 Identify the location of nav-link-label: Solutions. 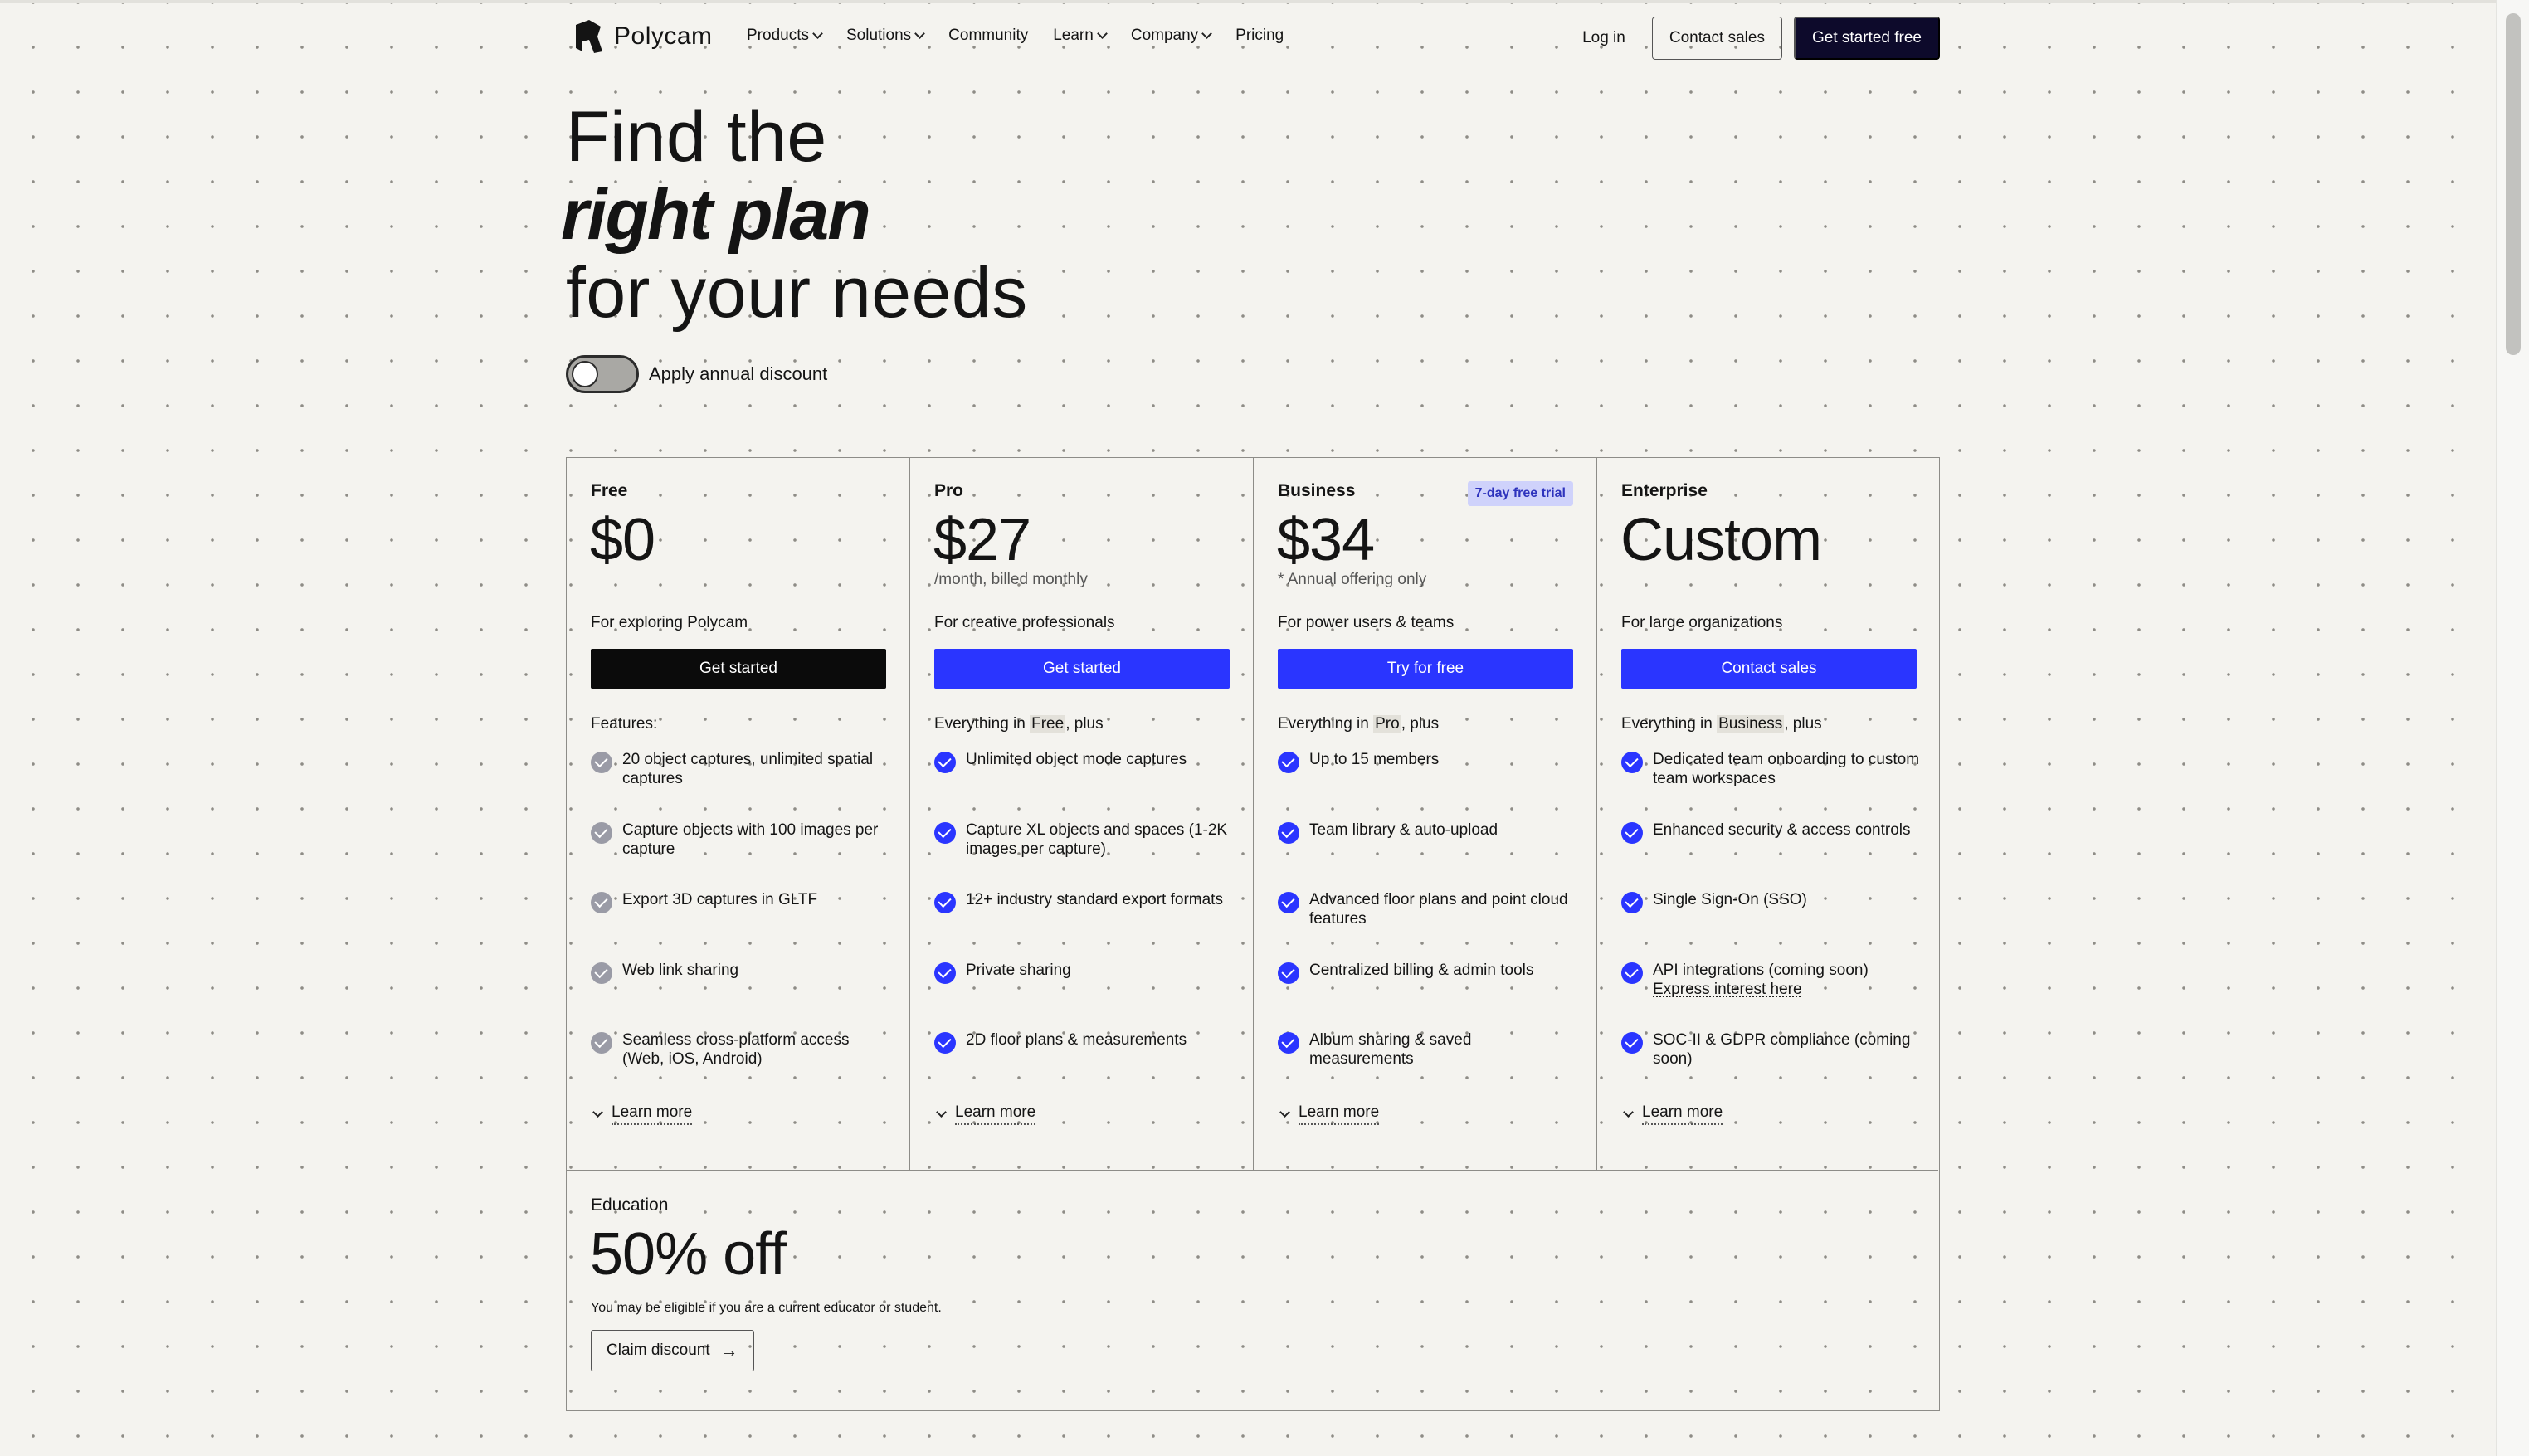
(878, 35).